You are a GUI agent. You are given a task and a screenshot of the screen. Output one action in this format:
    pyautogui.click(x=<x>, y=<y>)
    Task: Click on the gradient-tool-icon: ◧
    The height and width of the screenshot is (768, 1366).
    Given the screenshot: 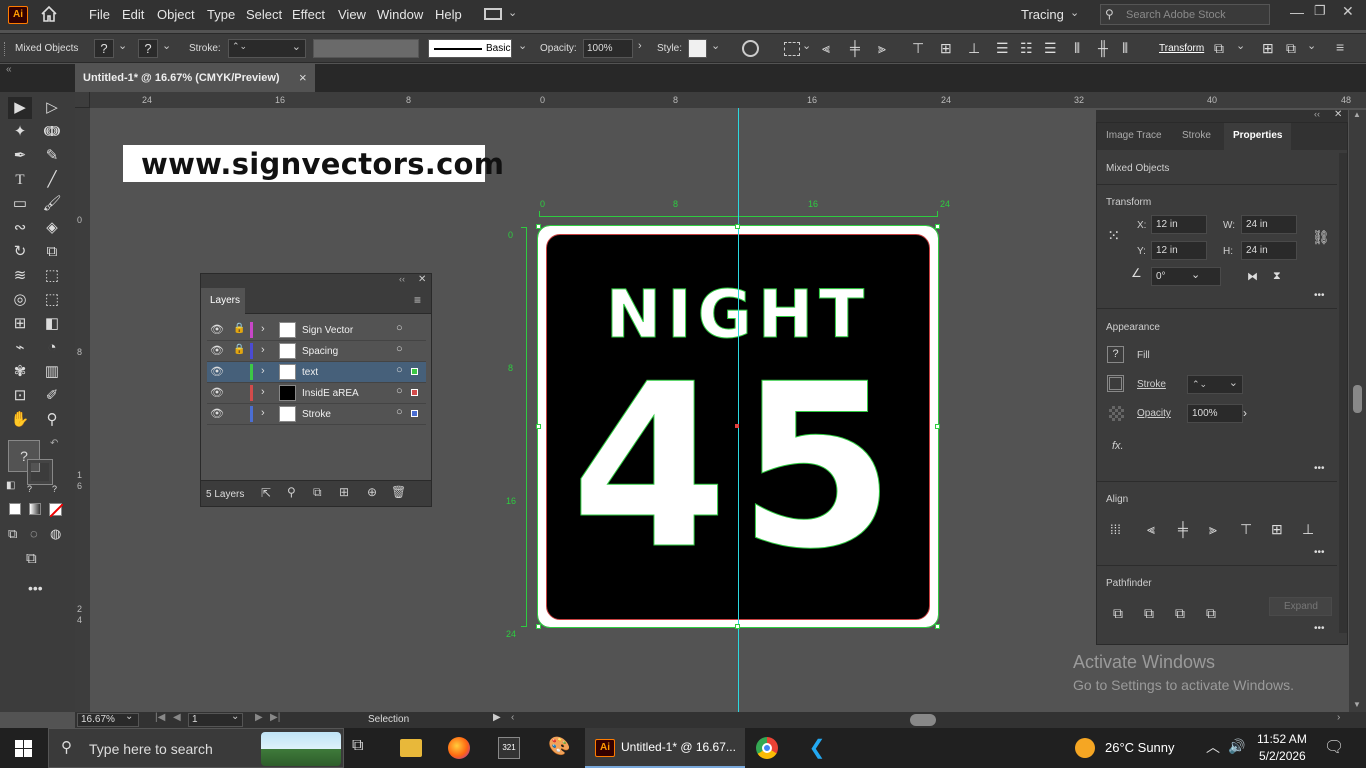 What is the action you would take?
    pyautogui.click(x=52, y=324)
    